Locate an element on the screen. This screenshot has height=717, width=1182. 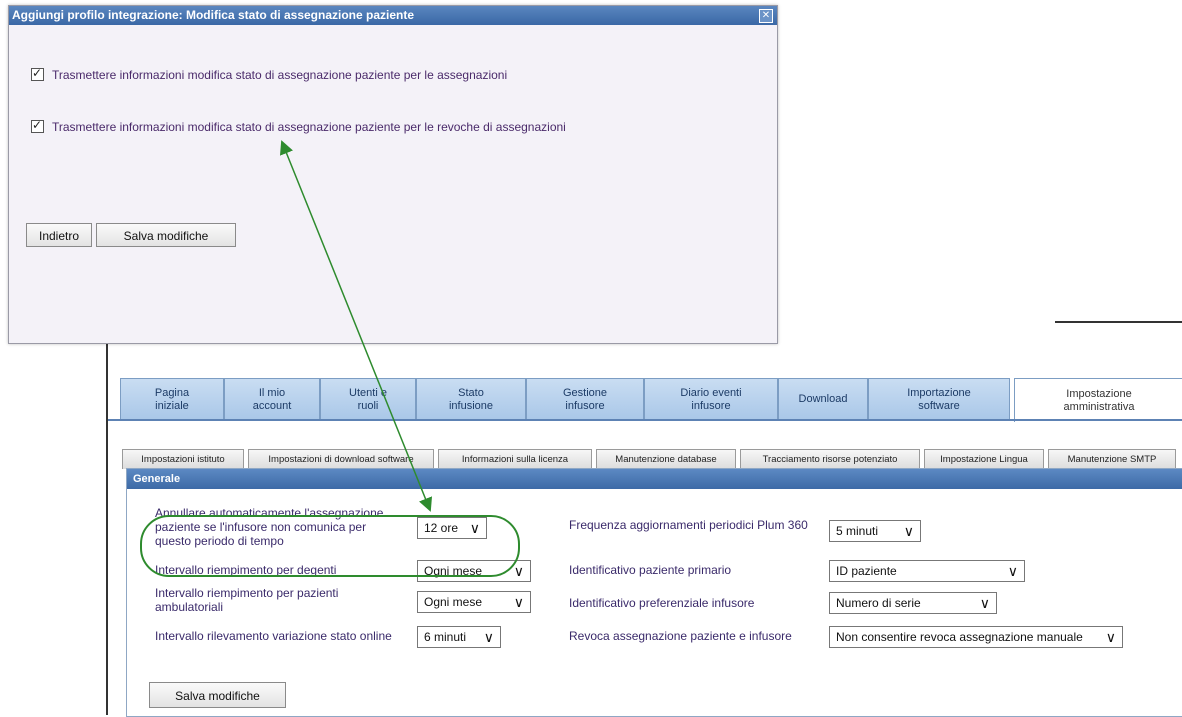
tab-my-account-line2: account is located at coordinates (272, 405).